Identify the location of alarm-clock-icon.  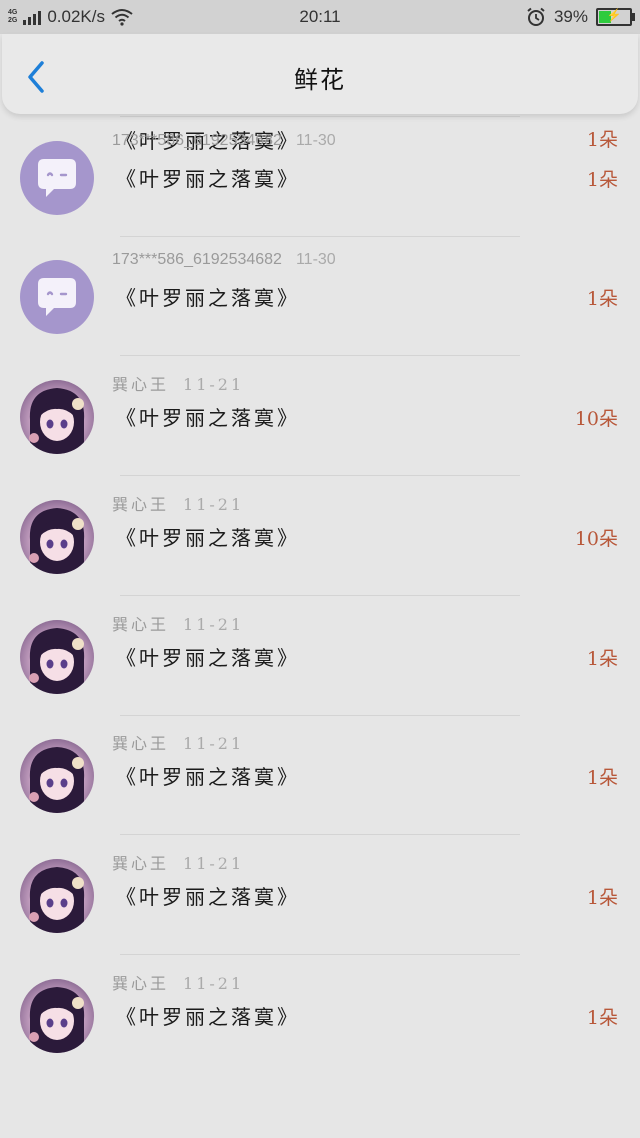
(536, 16).